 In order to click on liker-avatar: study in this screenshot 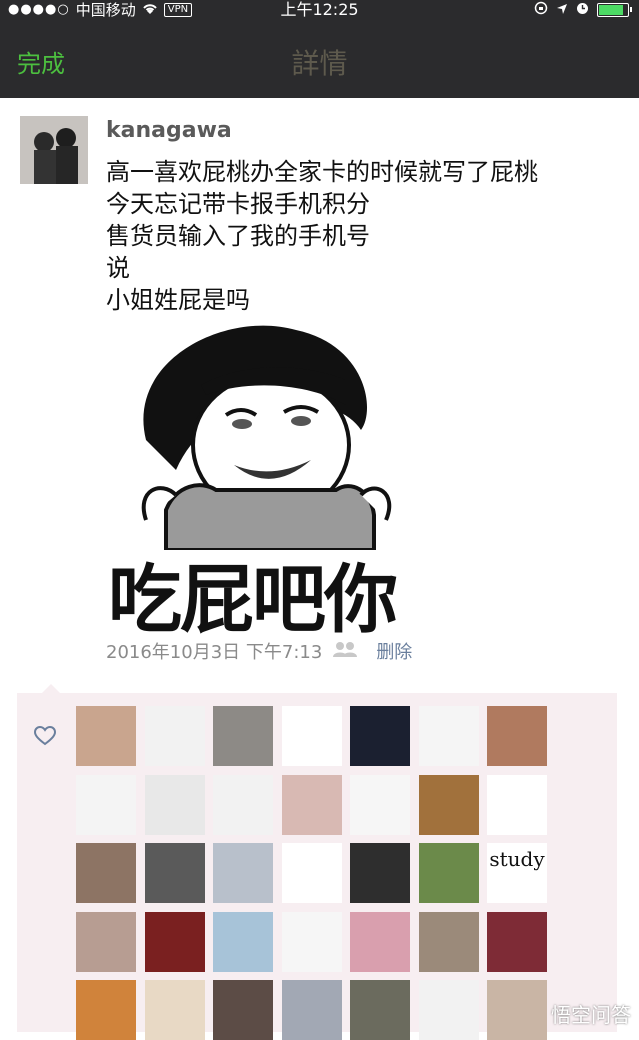, I will do `click(517, 873)`.